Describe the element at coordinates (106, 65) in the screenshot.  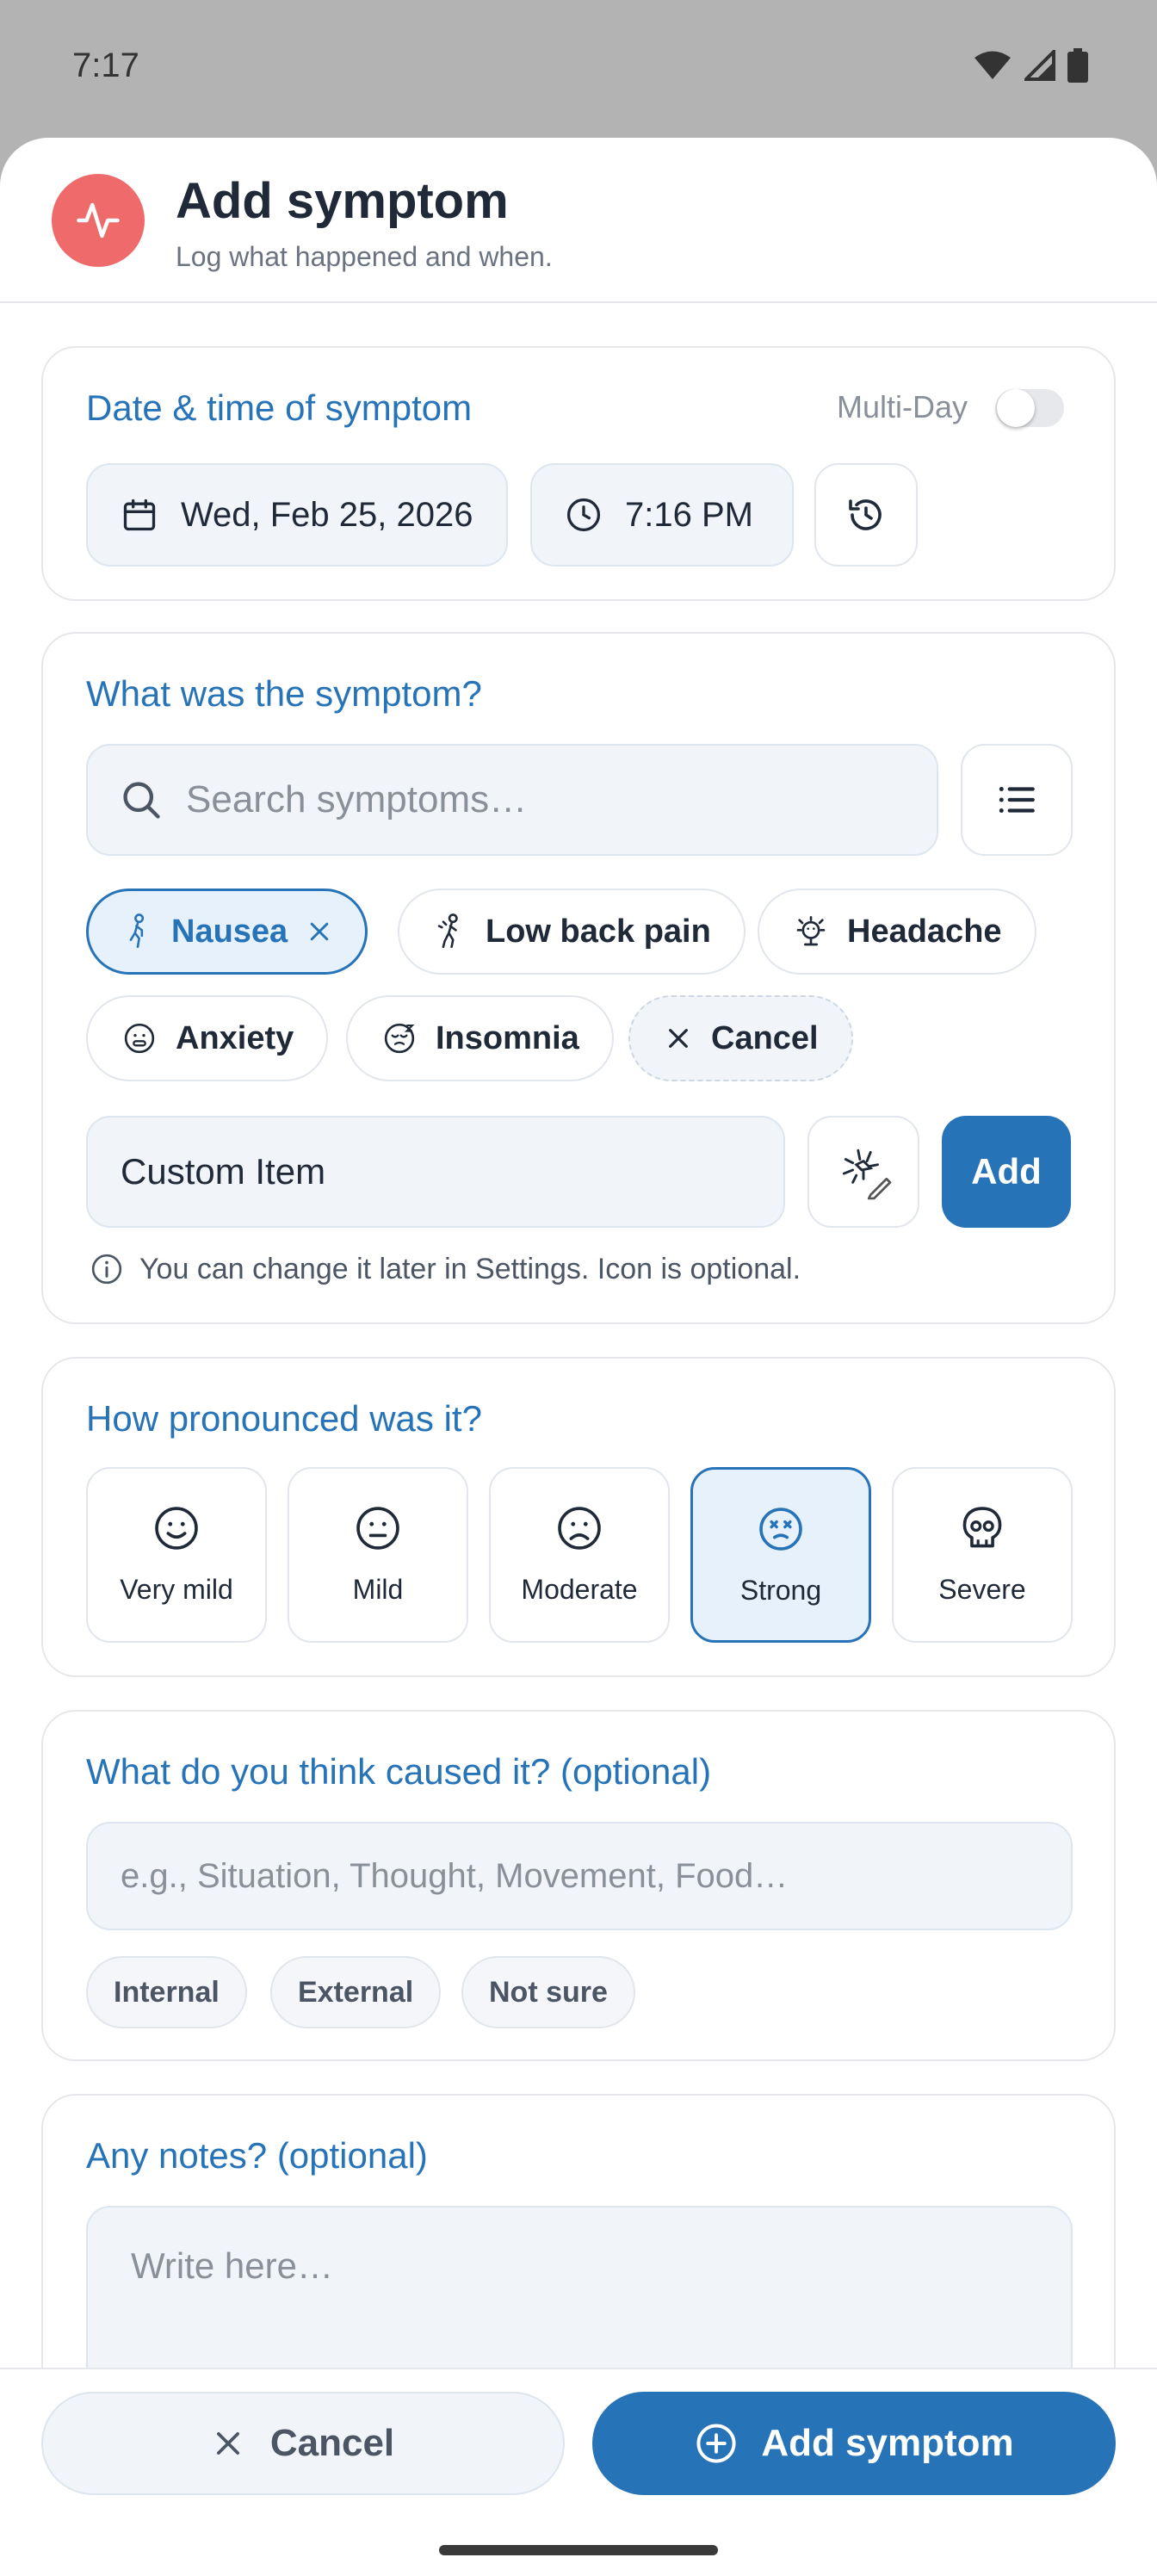
I see `status-time: 7:17` at that location.